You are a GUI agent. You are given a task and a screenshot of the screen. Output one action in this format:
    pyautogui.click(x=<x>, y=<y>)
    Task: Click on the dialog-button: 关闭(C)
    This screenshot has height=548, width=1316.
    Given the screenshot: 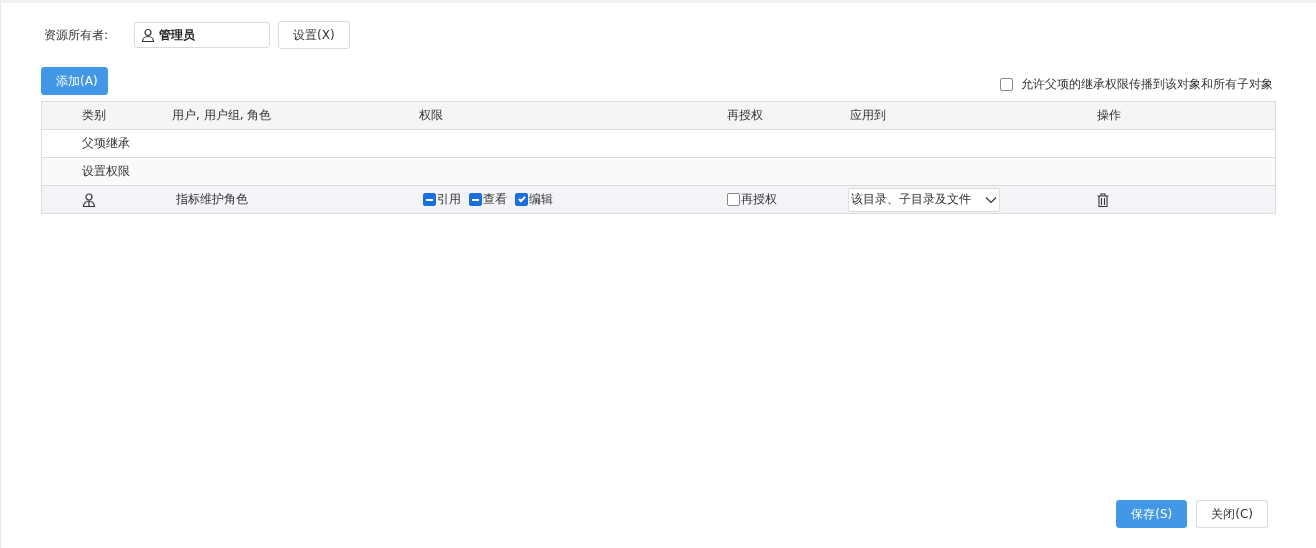 What is the action you would take?
    pyautogui.click(x=1232, y=514)
    